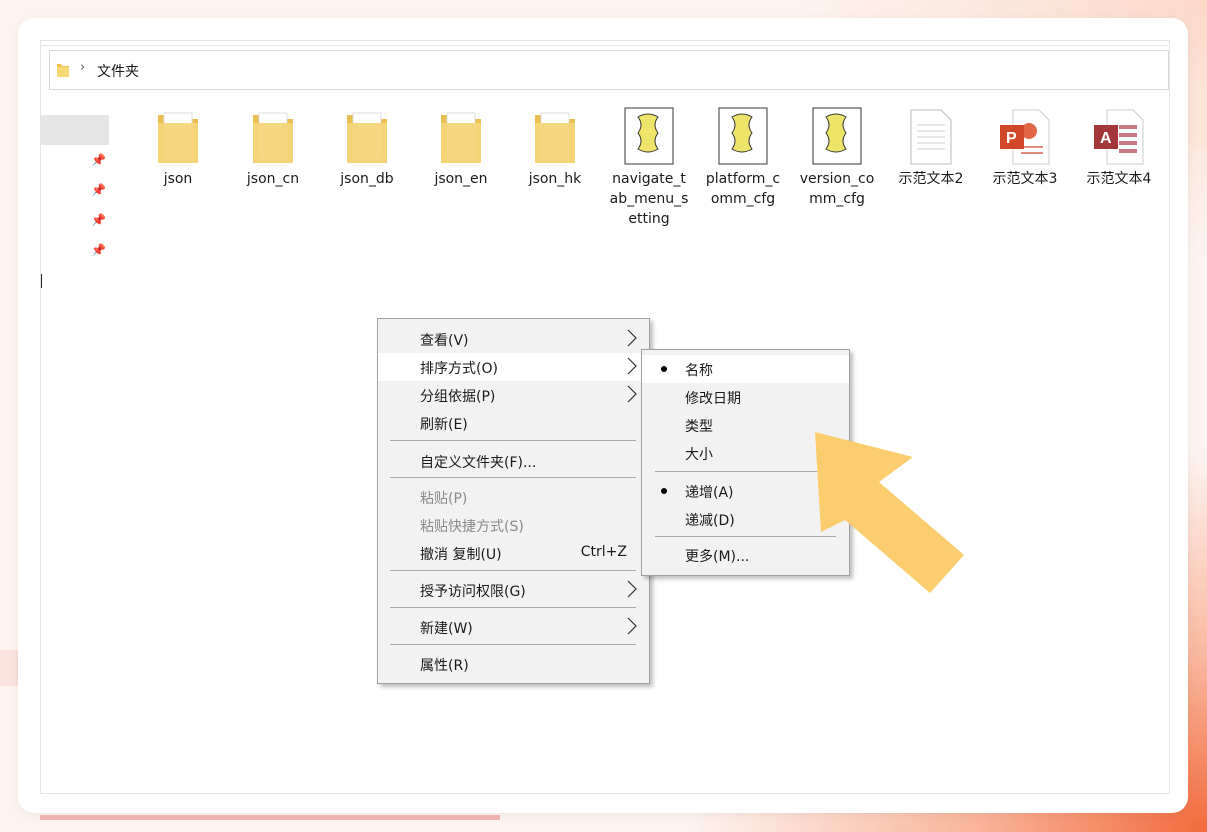  I want to click on powerpoint-icon: P, so click(1025, 135).